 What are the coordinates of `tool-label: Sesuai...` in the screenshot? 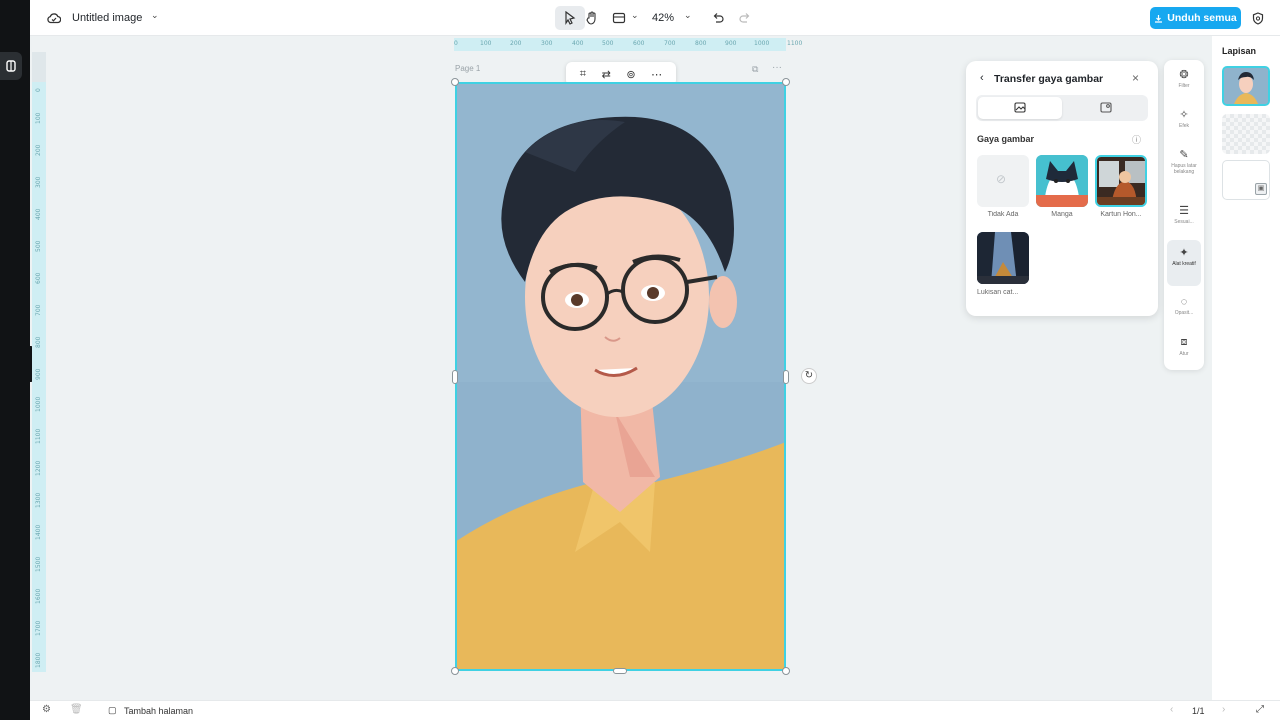 It's located at (1184, 222).